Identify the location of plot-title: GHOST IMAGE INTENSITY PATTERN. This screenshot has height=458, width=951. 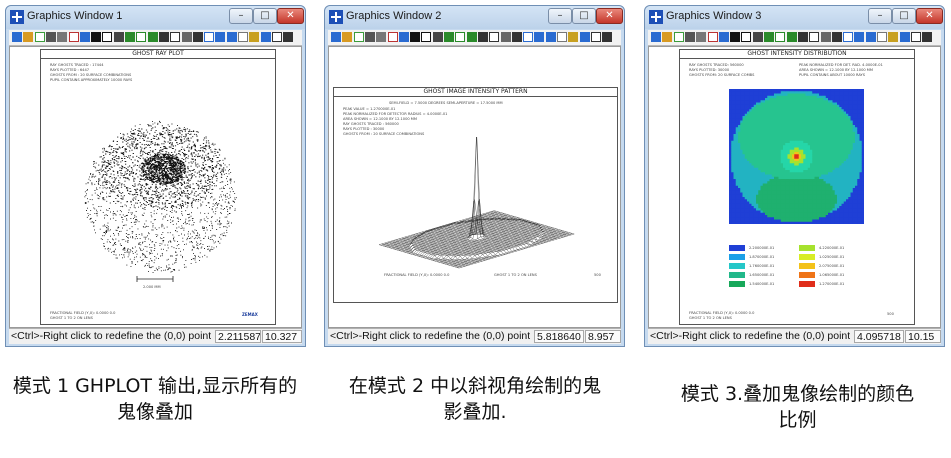
(475, 91).